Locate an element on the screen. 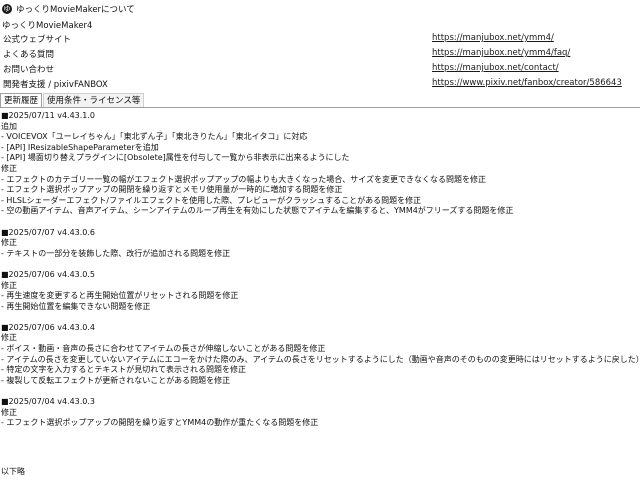 This screenshot has width=640, height=490. tab-strip: 更新履歴 使用条件・ライセンス等 is located at coordinates (72, 100).